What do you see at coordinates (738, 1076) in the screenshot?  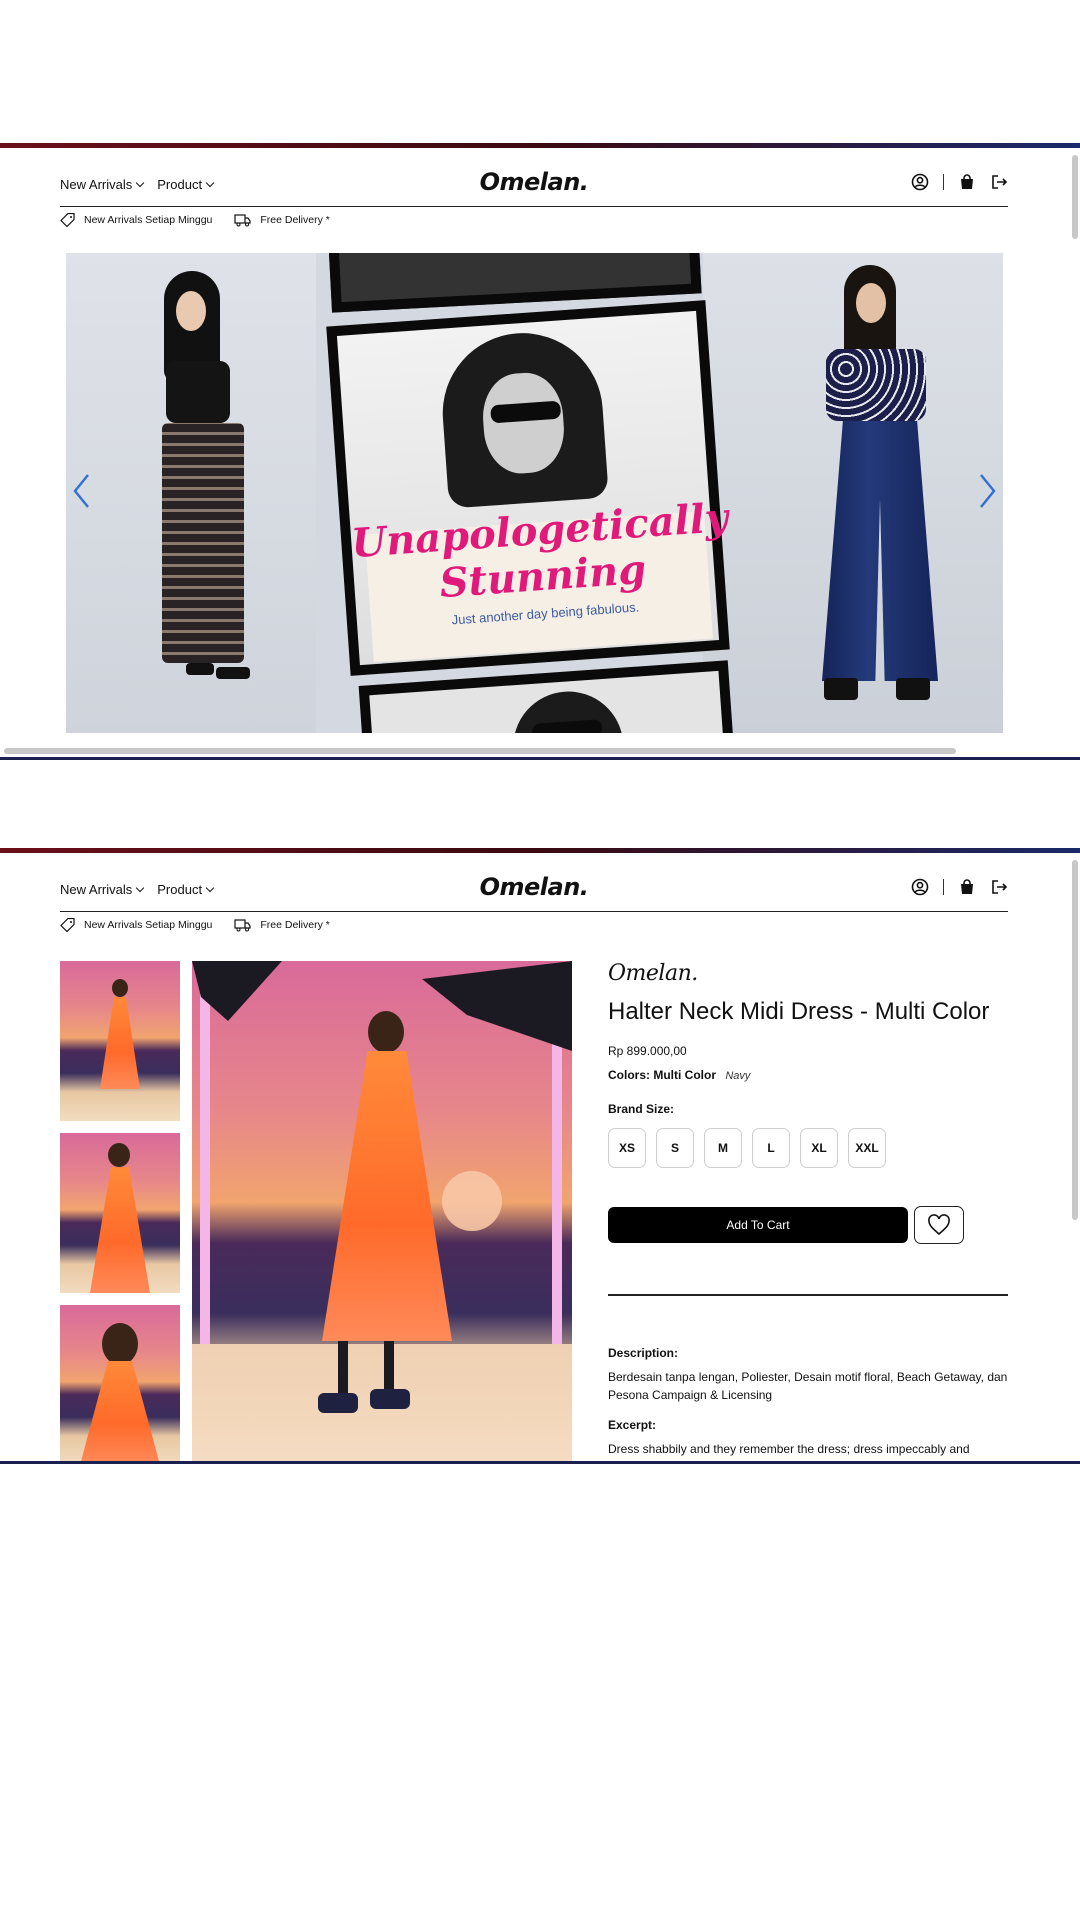 I see `colors-value: Navy` at bounding box center [738, 1076].